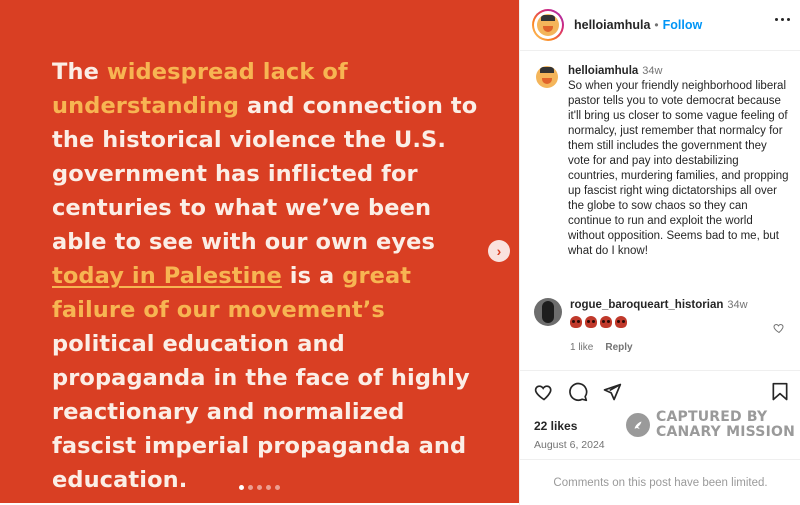  Describe the element at coordinates (581, 347) in the screenshot. I see `comment-likes: 1 like` at that location.